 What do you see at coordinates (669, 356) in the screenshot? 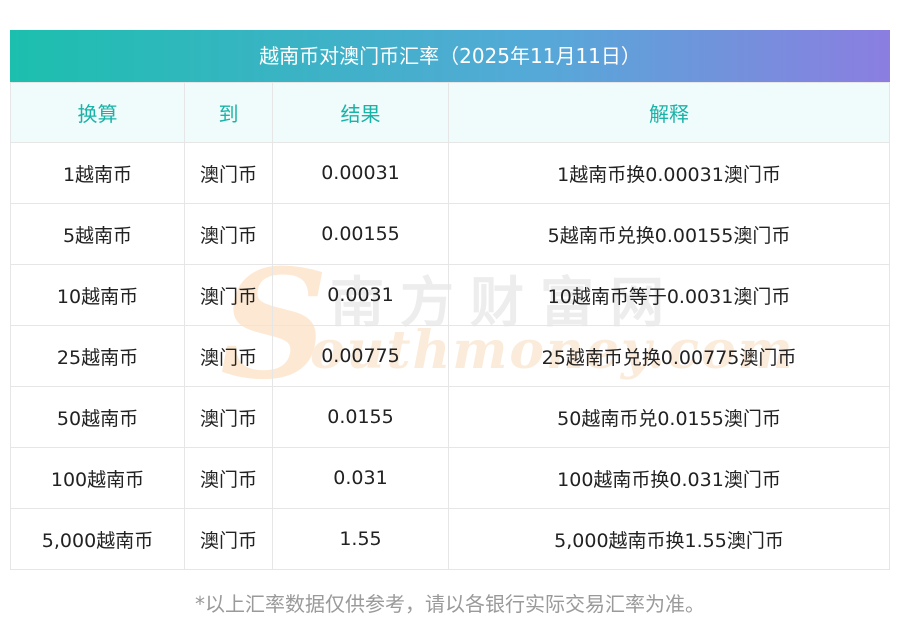
I see `cell-explanation: 25越南币兑换0.00775澳门币` at bounding box center [669, 356].